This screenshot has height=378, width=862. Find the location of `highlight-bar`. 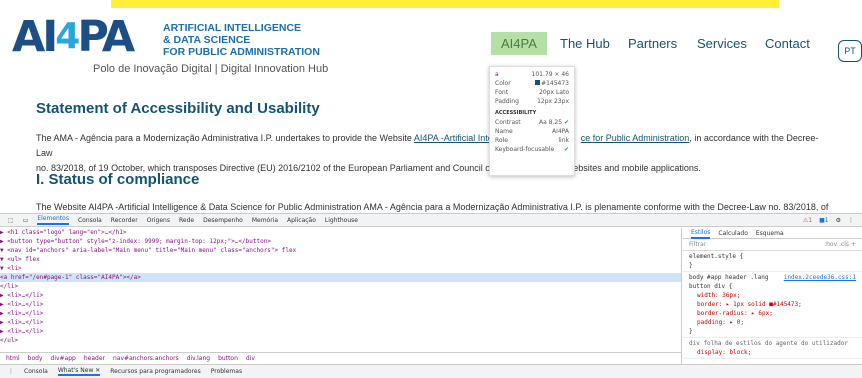

highlight-bar is located at coordinates (445, 4).